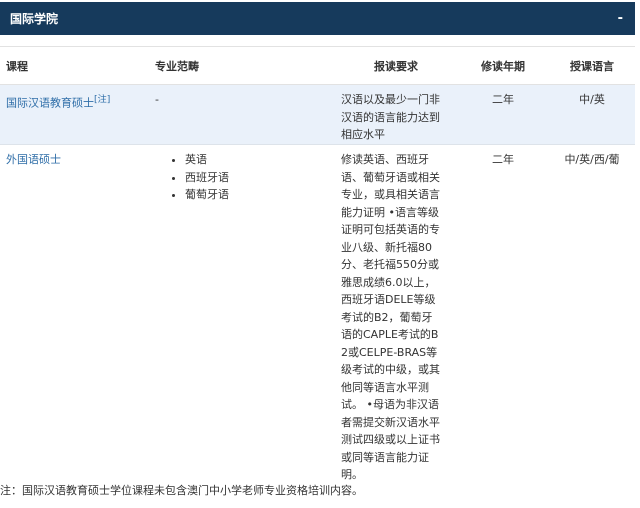 This screenshot has width=640, height=508. I want to click on language-cell: 中/英/西/葡, so click(592, 159).